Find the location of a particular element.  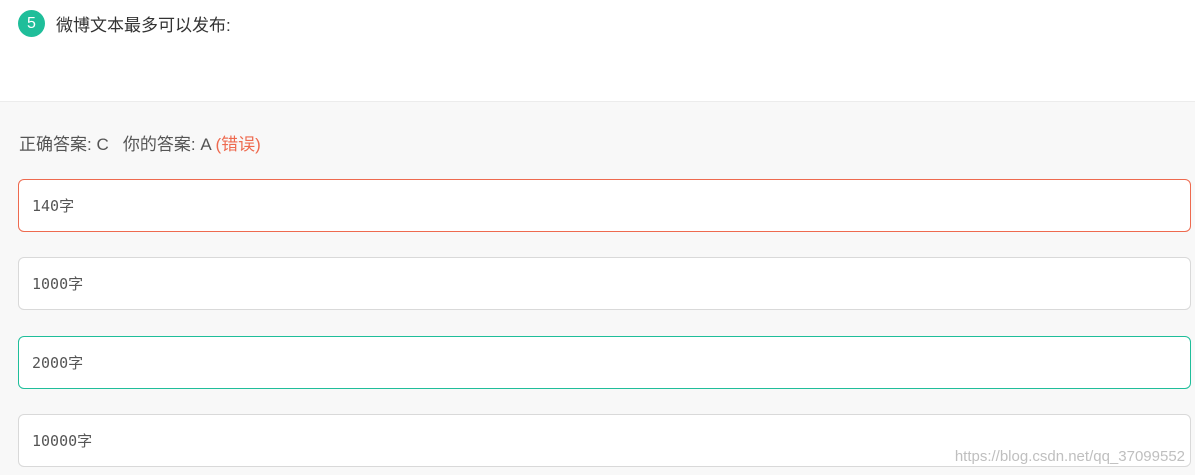

option-a-label: 140字 is located at coordinates (53, 206).